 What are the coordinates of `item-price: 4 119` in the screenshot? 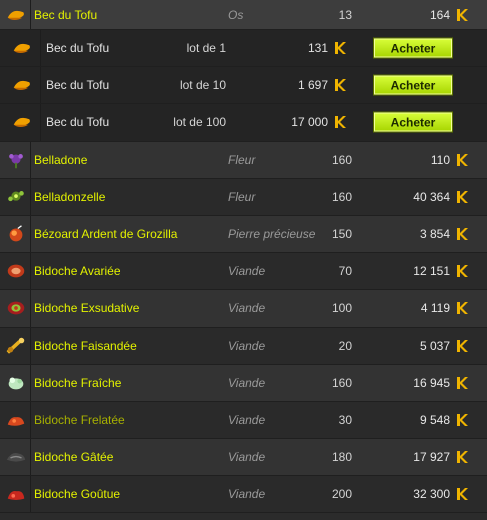 It's located at (435, 308).